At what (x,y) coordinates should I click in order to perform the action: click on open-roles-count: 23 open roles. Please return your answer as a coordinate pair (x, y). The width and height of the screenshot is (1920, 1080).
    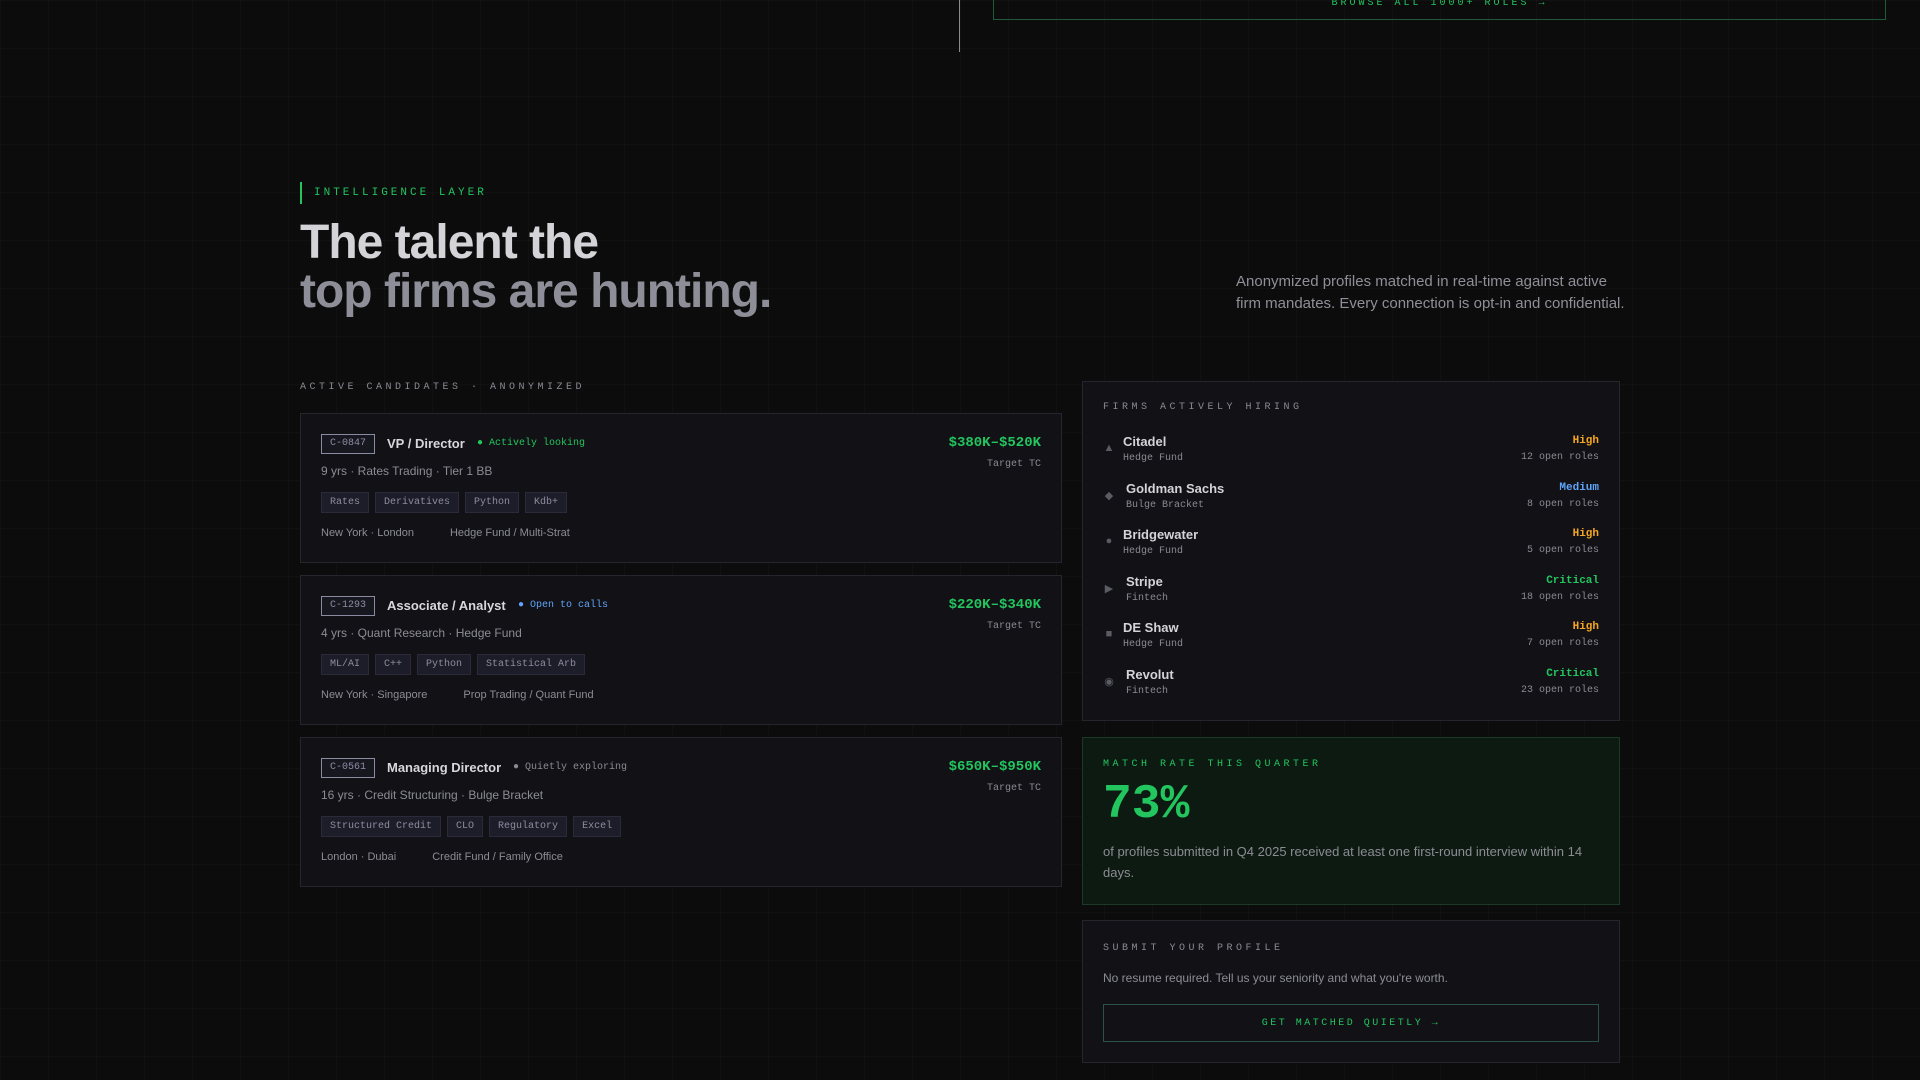
    Looking at the image, I should click on (1559, 690).